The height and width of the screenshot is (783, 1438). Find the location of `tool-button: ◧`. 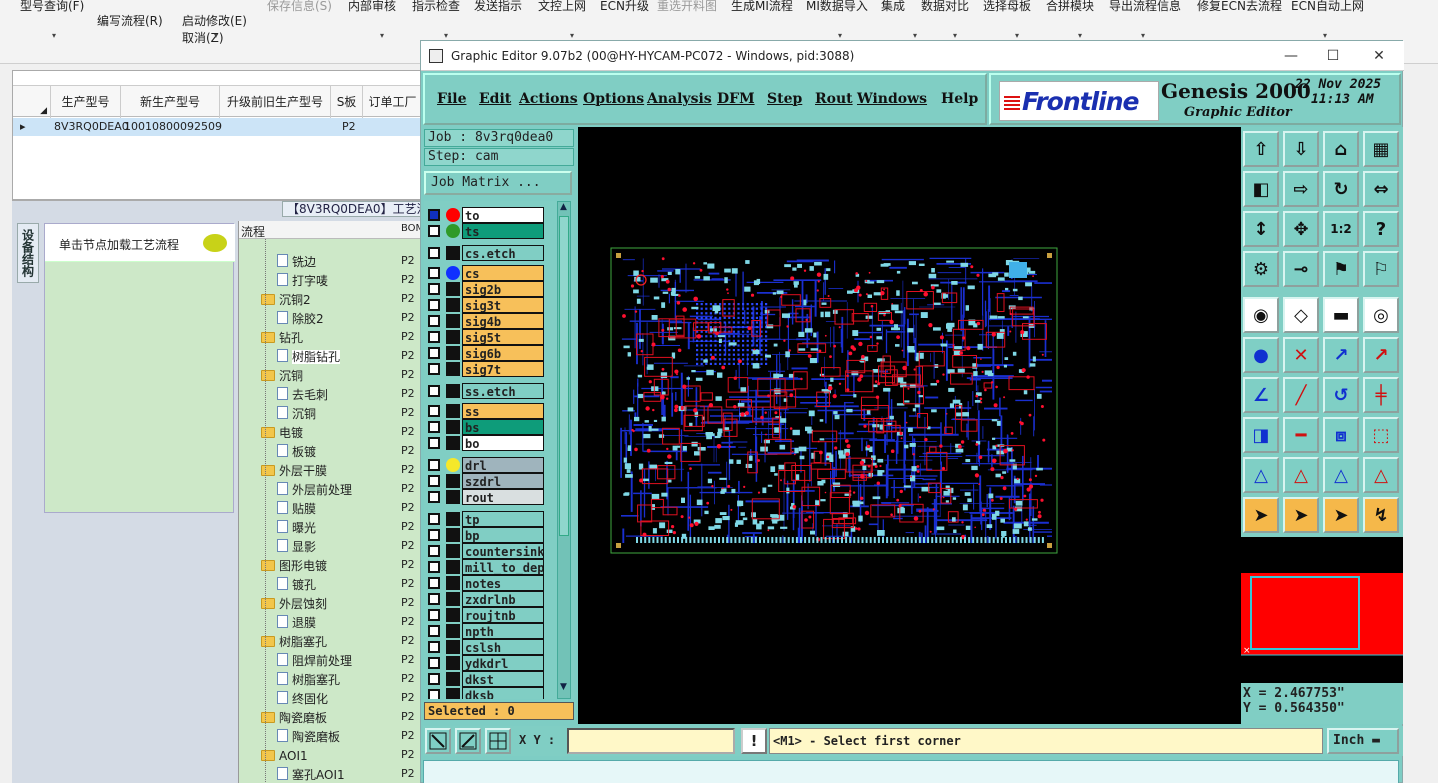

tool-button: ◧ is located at coordinates (1261, 189).